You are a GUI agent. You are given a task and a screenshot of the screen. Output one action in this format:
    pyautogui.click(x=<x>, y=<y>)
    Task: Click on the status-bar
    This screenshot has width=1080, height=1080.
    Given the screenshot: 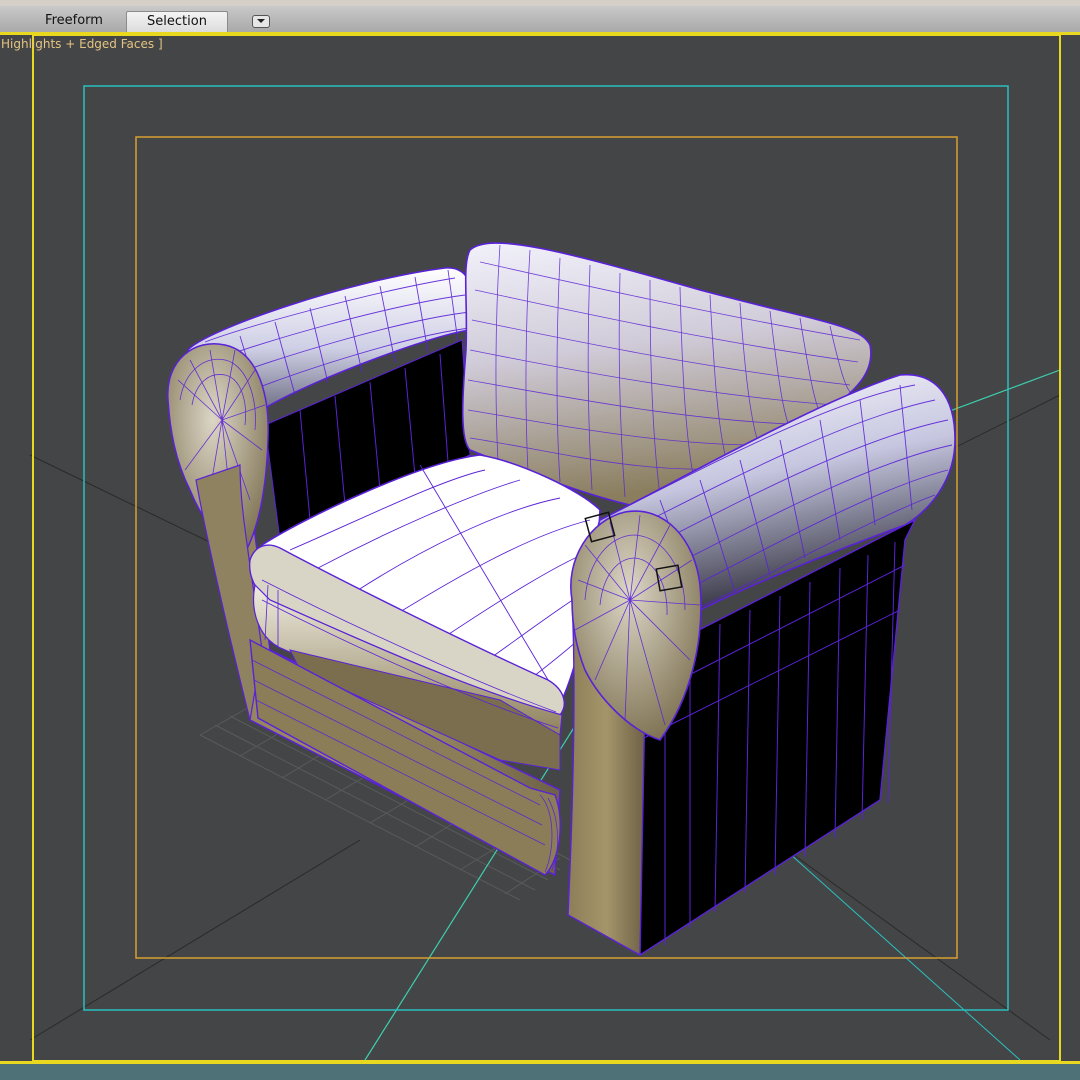 What is the action you would take?
    pyautogui.click(x=540, y=1072)
    